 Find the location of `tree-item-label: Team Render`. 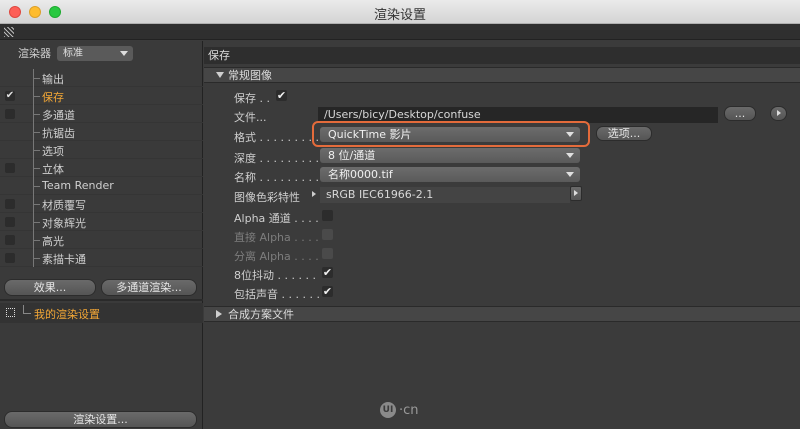

tree-item-label: Team Render is located at coordinates (78, 185).